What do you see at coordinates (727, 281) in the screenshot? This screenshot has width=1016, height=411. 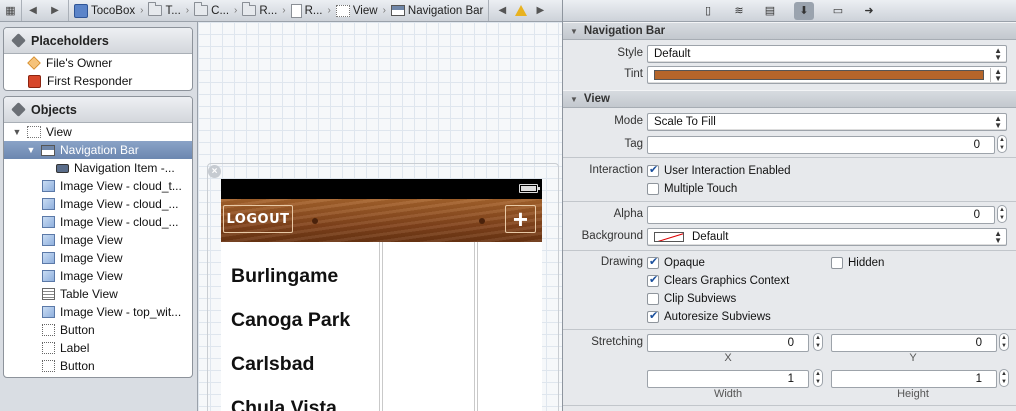 I see `checkbox-label: Clears Graphics Context` at bounding box center [727, 281].